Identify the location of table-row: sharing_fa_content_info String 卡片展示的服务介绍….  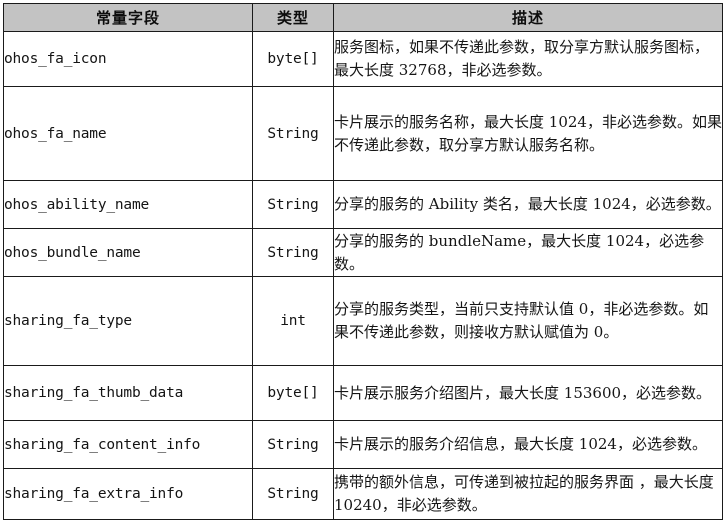
(363, 444).